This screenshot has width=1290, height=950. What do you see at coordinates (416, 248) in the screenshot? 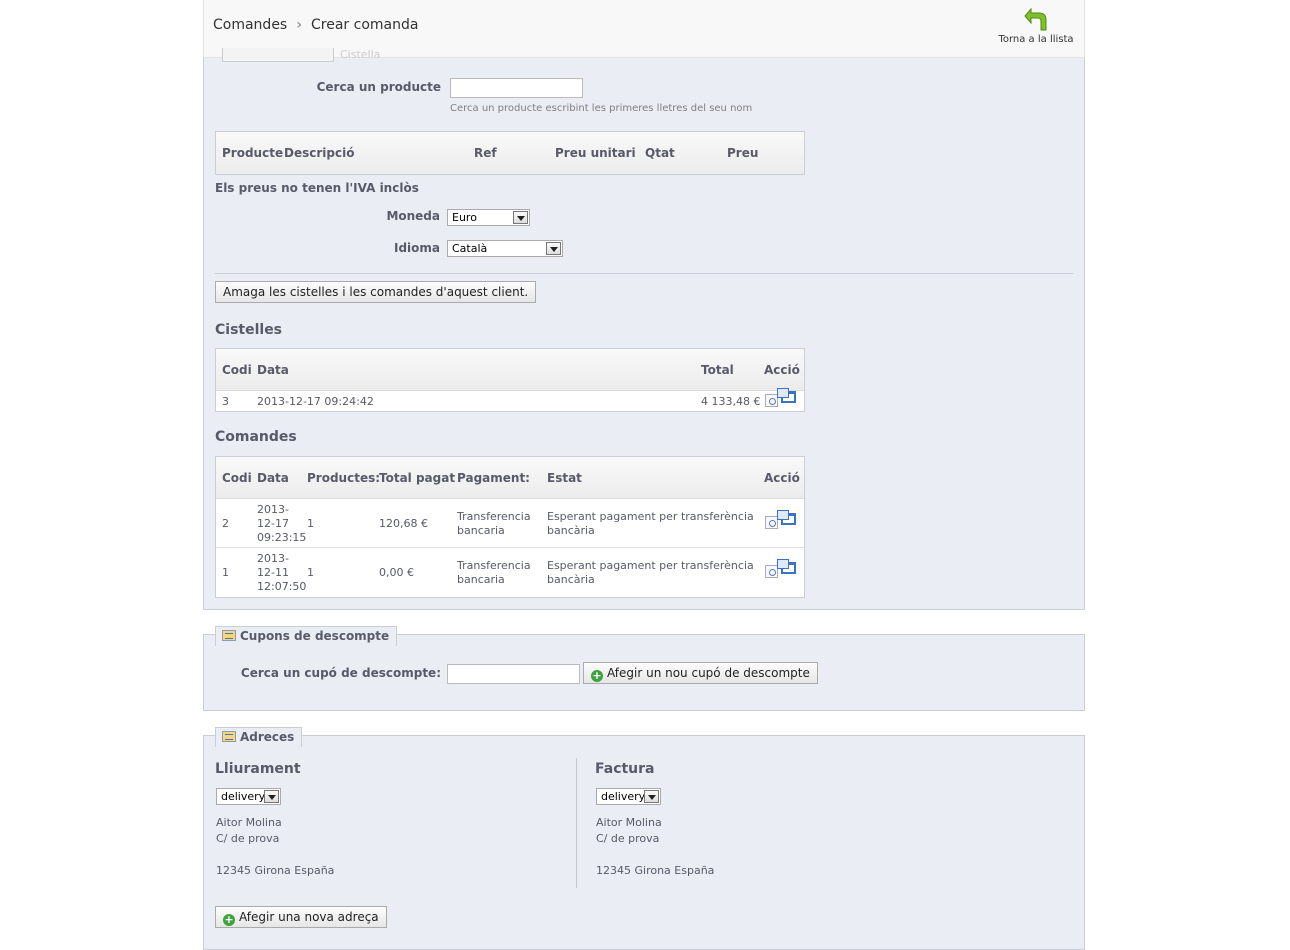
I see `language-label: Idioma` at bounding box center [416, 248].